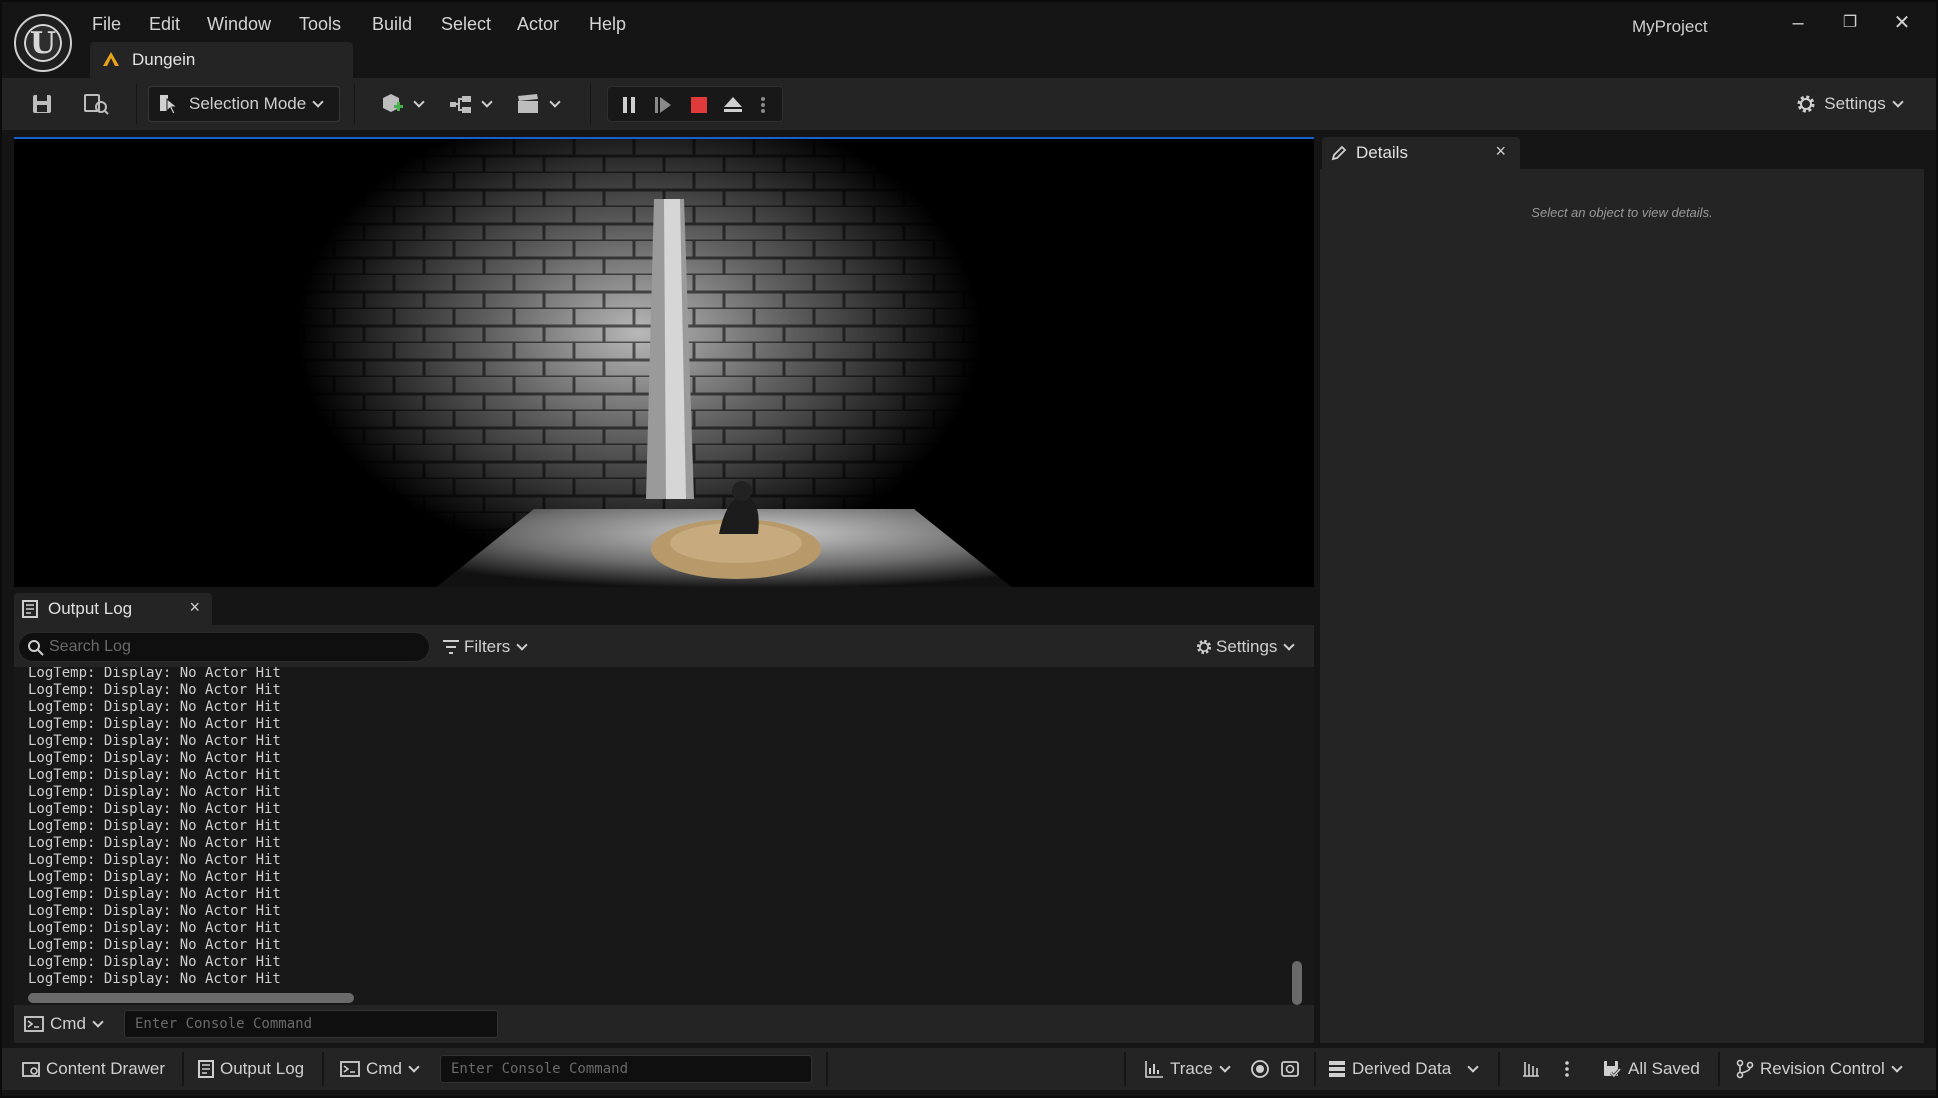 This screenshot has width=1938, height=1098. I want to click on filters-dropdown: Filters, so click(485, 647).